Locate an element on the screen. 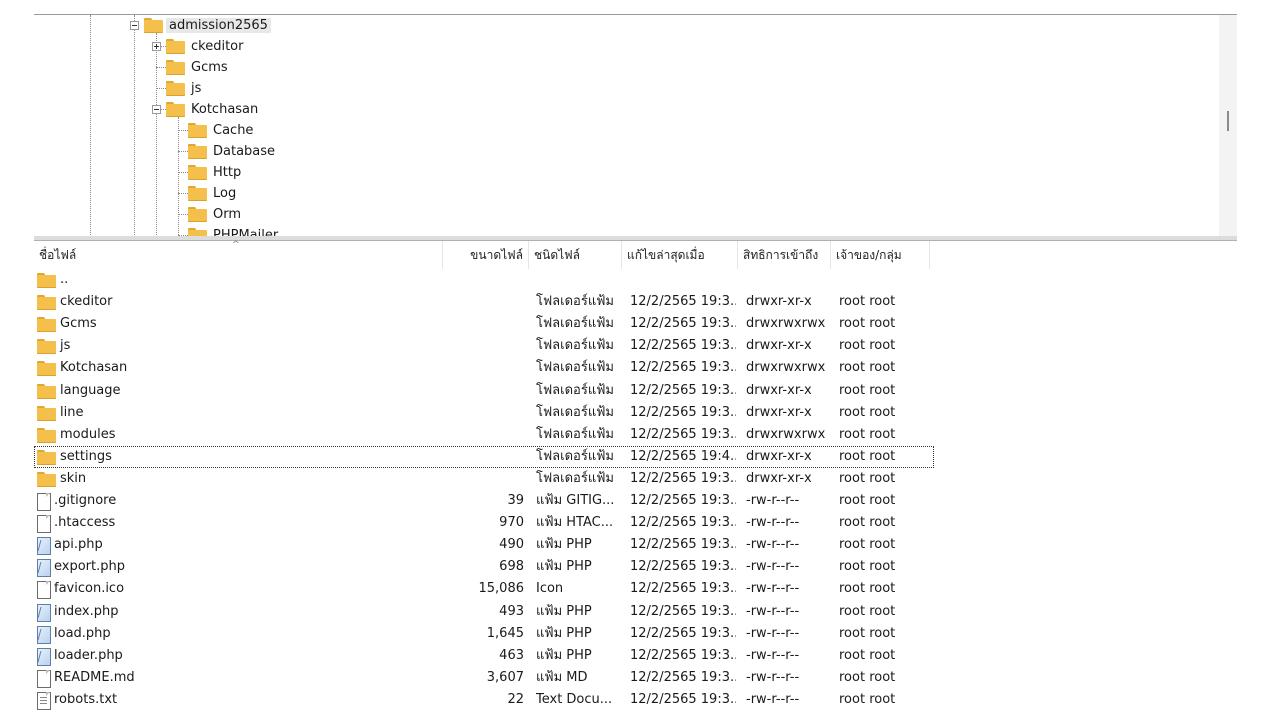 The width and height of the screenshot is (1280, 720). tree-connector is located at coordinates (183, 214).